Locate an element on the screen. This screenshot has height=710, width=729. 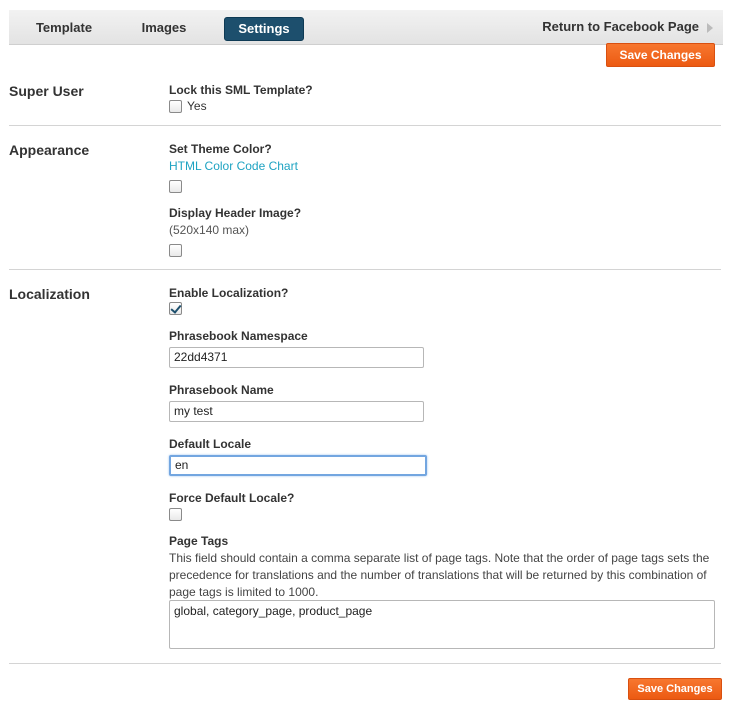
phrasebook-name-input: my test is located at coordinates (296, 411).